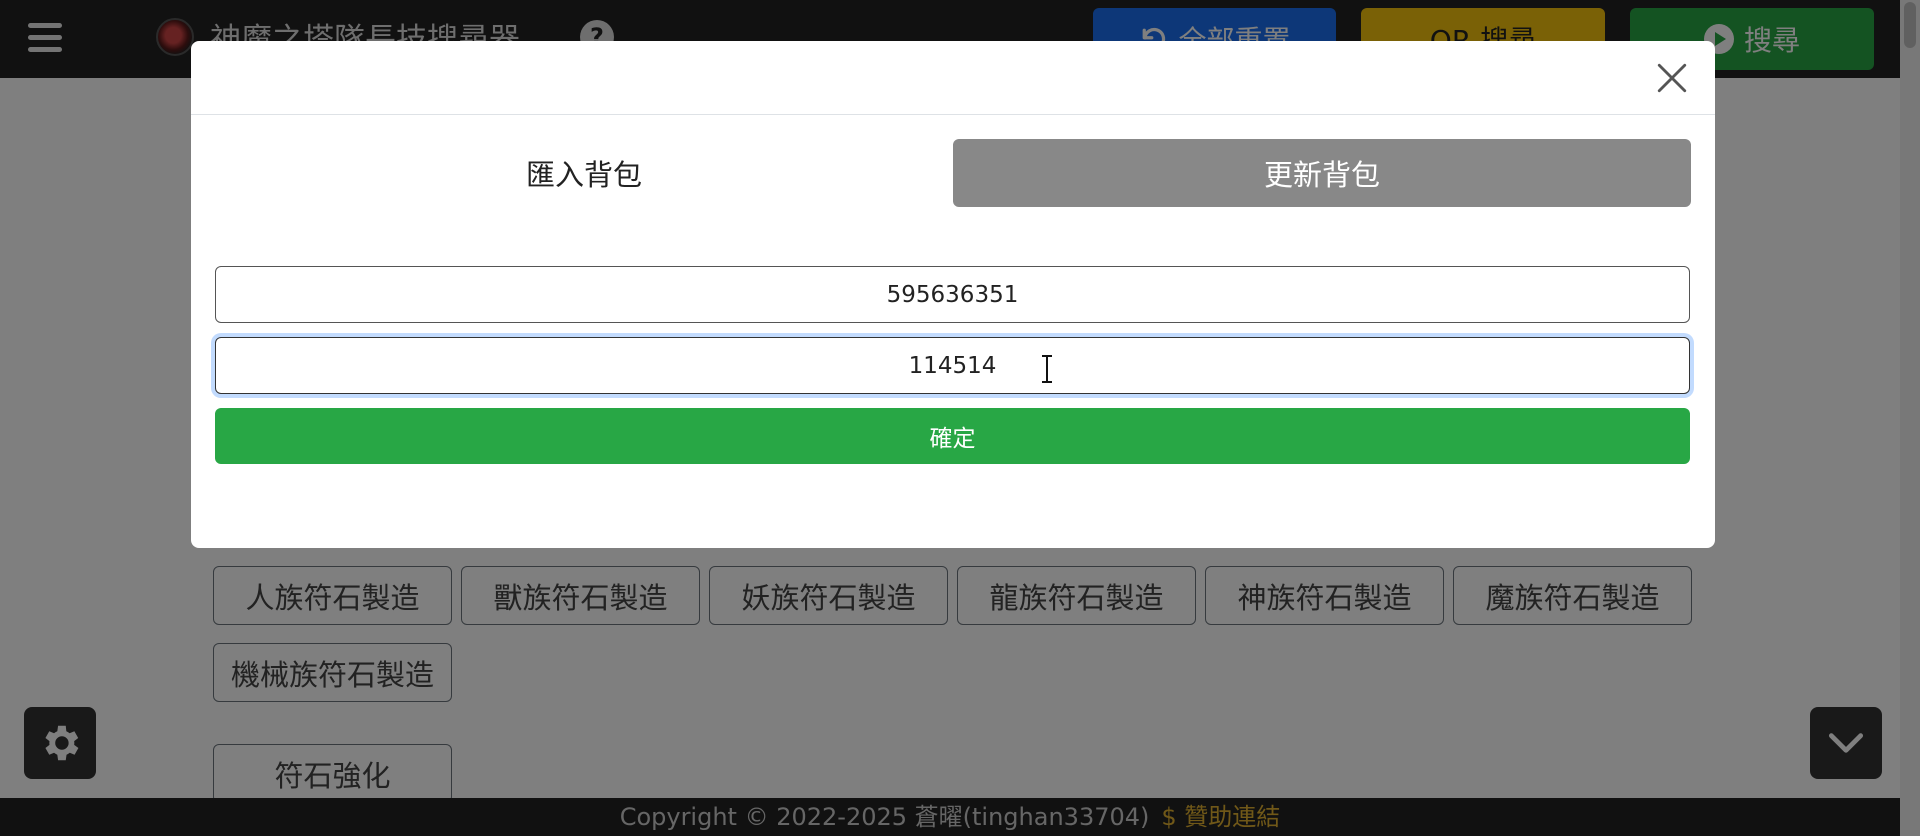 Image resolution: width=1920 pixels, height=836 pixels. Describe the element at coordinates (953, 78) in the screenshot. I see `modal-header` at that location.